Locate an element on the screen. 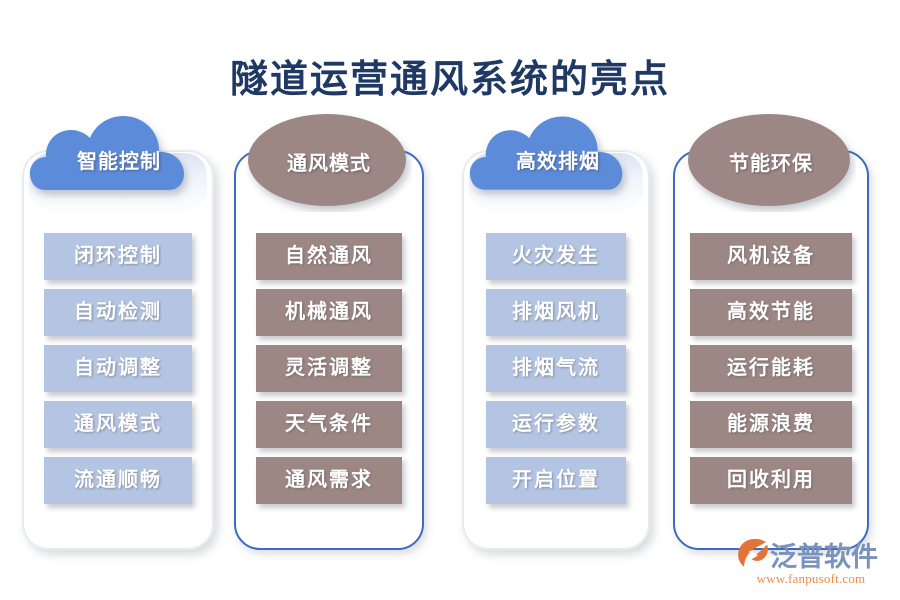 This screenshot has width=900, height=600. chip-list: 自然通风 机械通风 灵活调整 天气条件 通风需求 is located at coordinates (329, 373).